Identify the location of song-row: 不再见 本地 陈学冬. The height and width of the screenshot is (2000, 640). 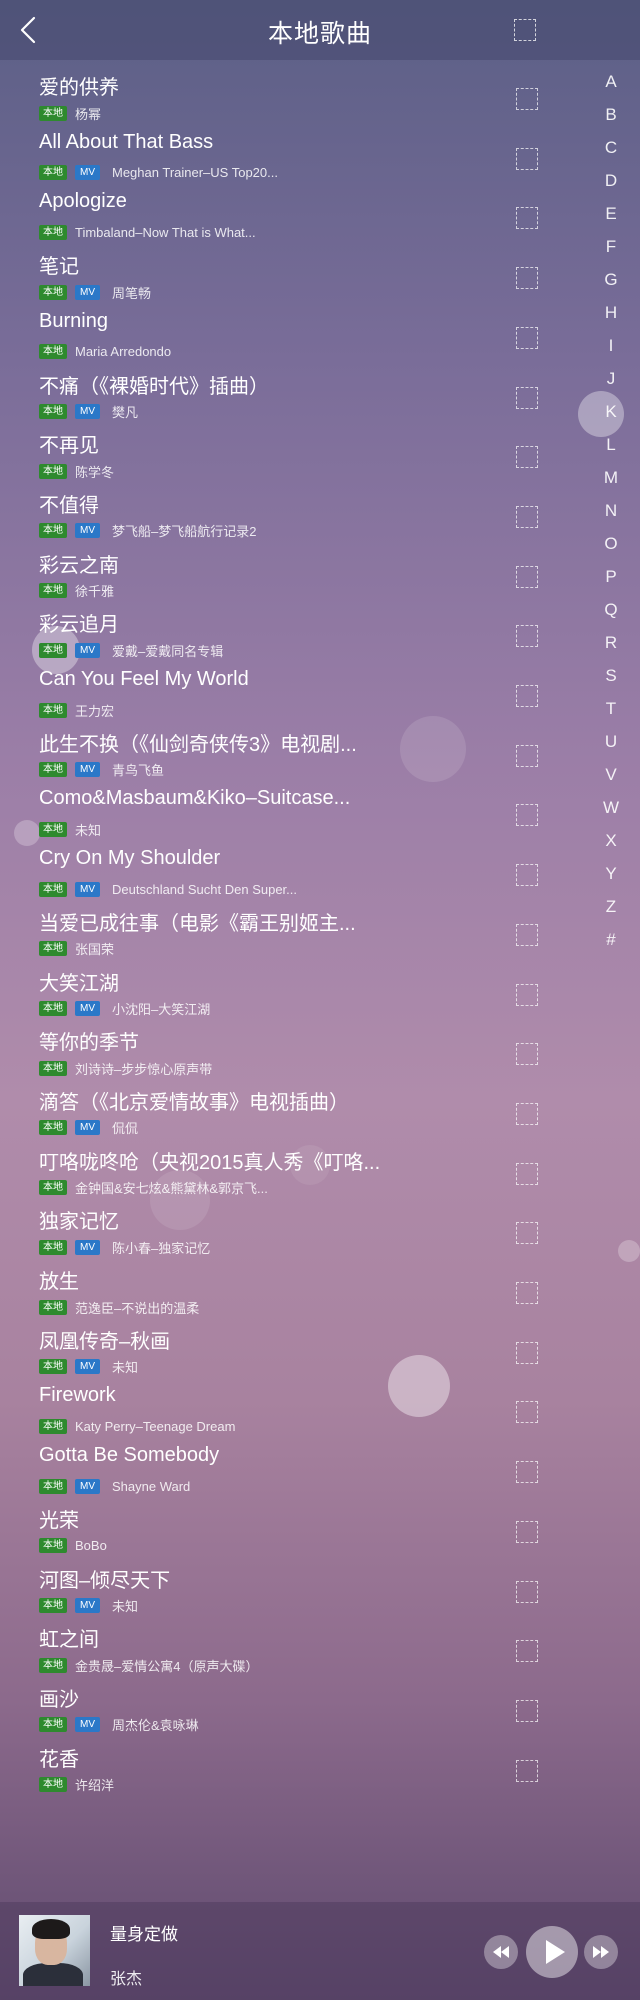
(295, 449).